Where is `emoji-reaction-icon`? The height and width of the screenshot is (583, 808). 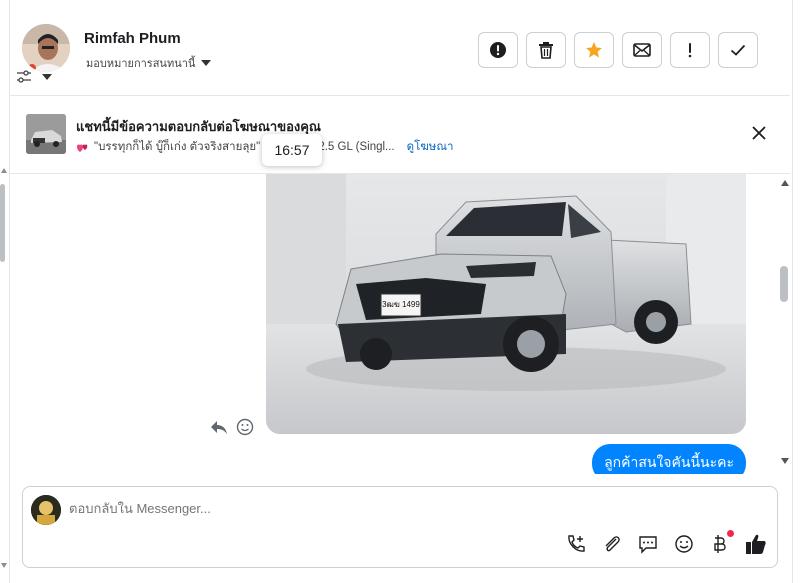
emoji-reaction-icon is located at coordinates (245, 427).